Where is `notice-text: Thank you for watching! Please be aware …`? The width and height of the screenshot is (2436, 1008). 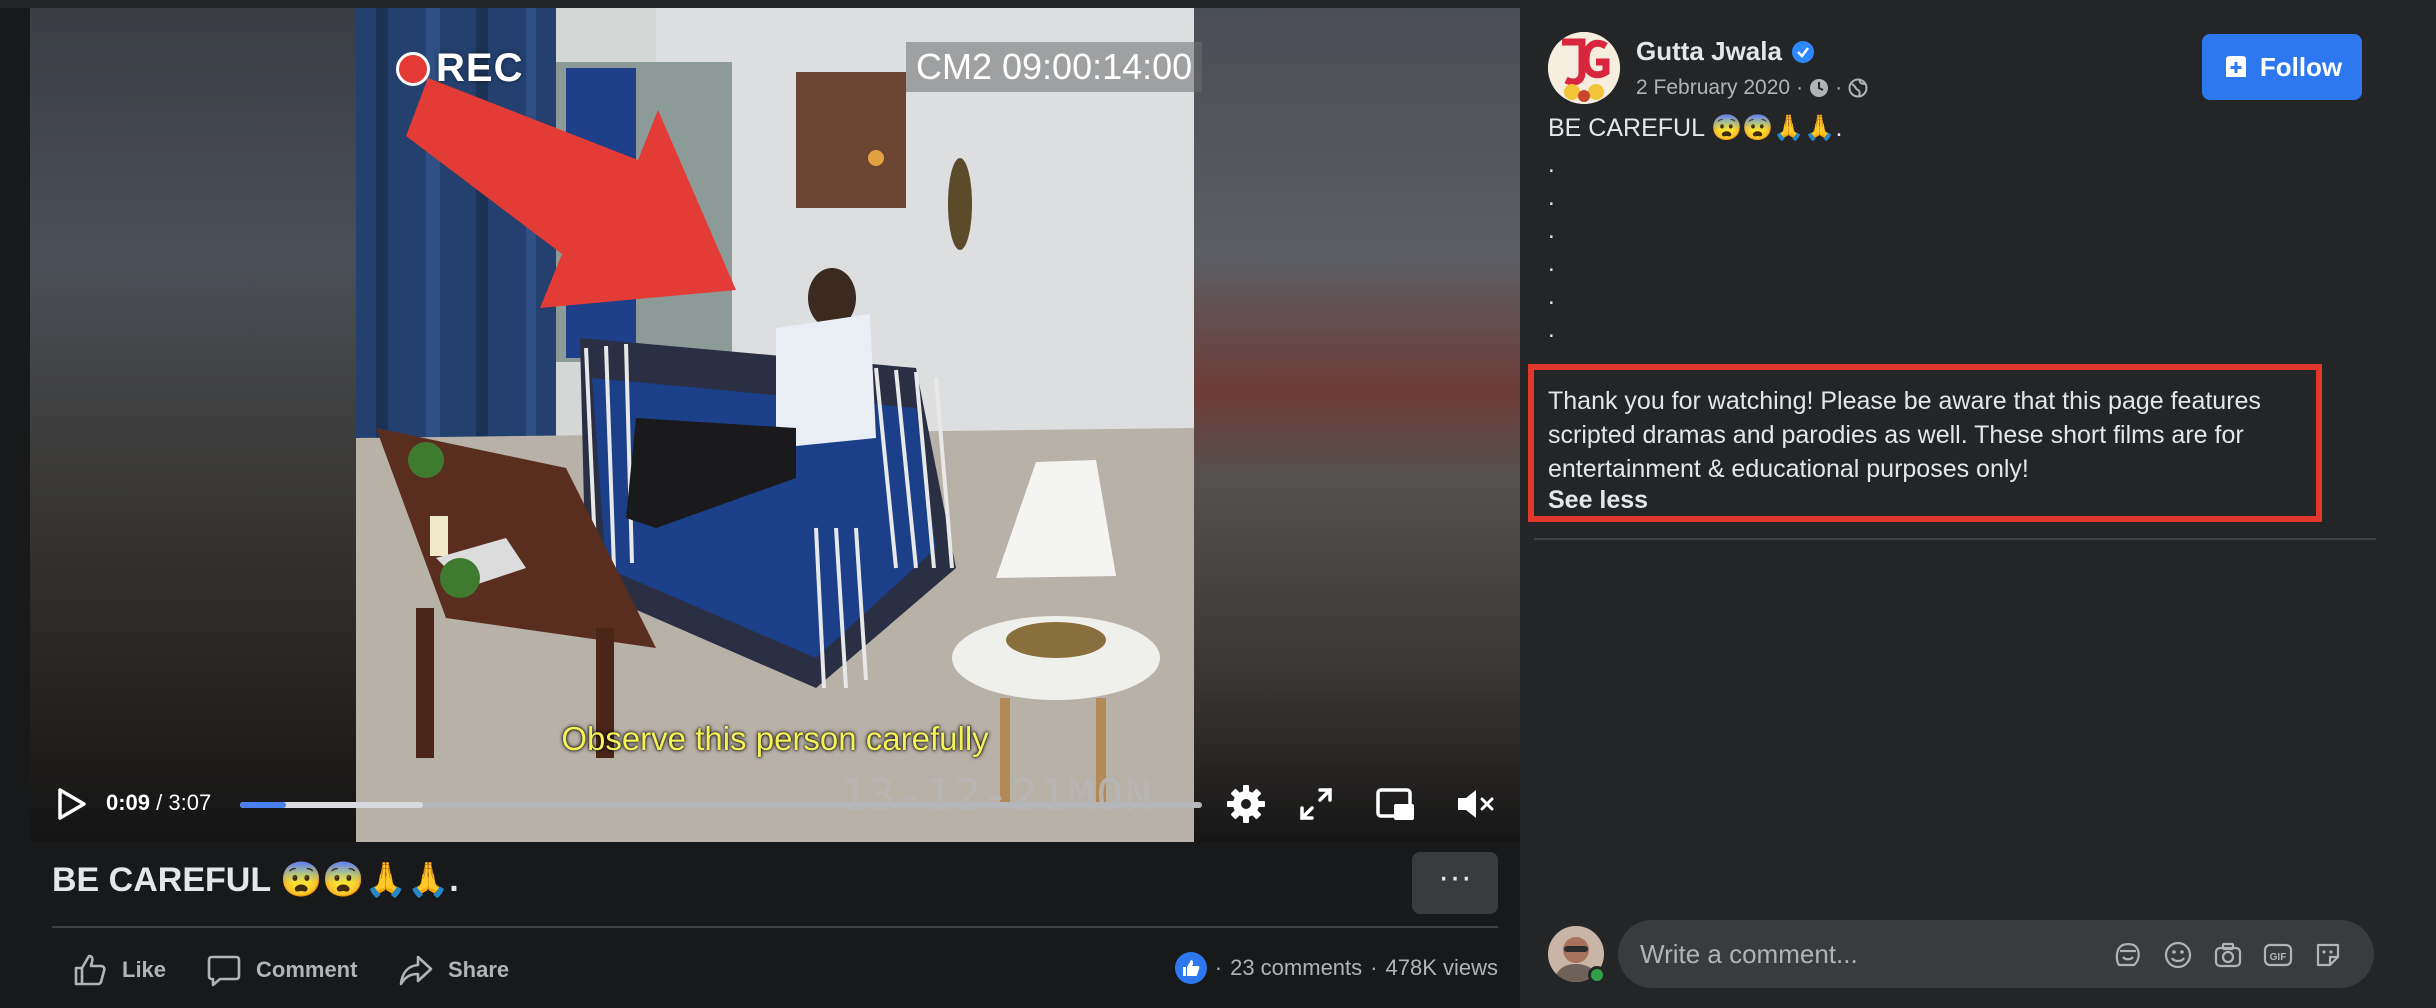 notice-text: Thank you for watching! Please be aware … is located at coordinates (1904, 435).